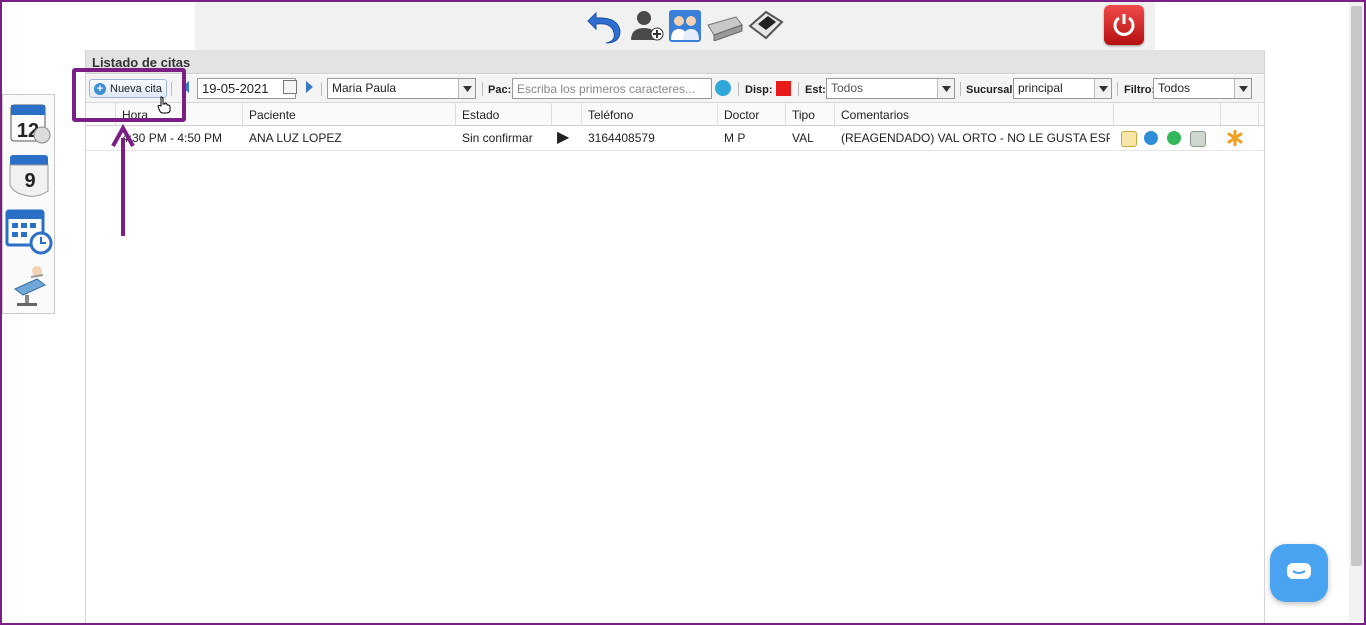 This screenshot has height=625, width=1366. Describe the element at coordinates (497, 138) in the screenshot. I see `cell-estado: Sin confirmar` at that location.